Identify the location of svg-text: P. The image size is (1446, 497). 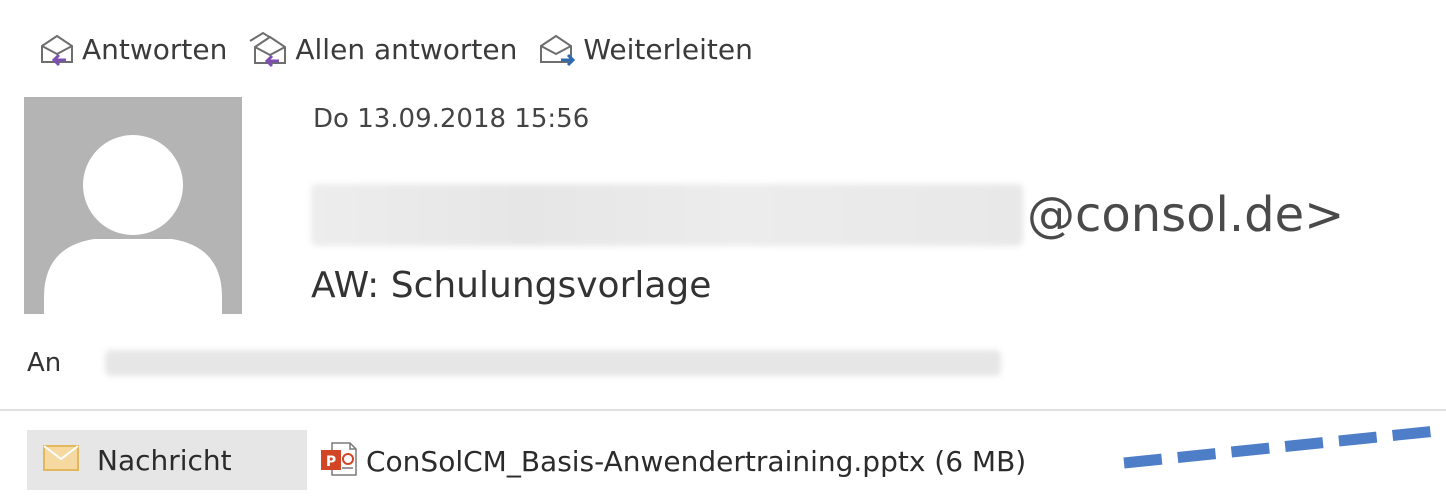
(331, 462).